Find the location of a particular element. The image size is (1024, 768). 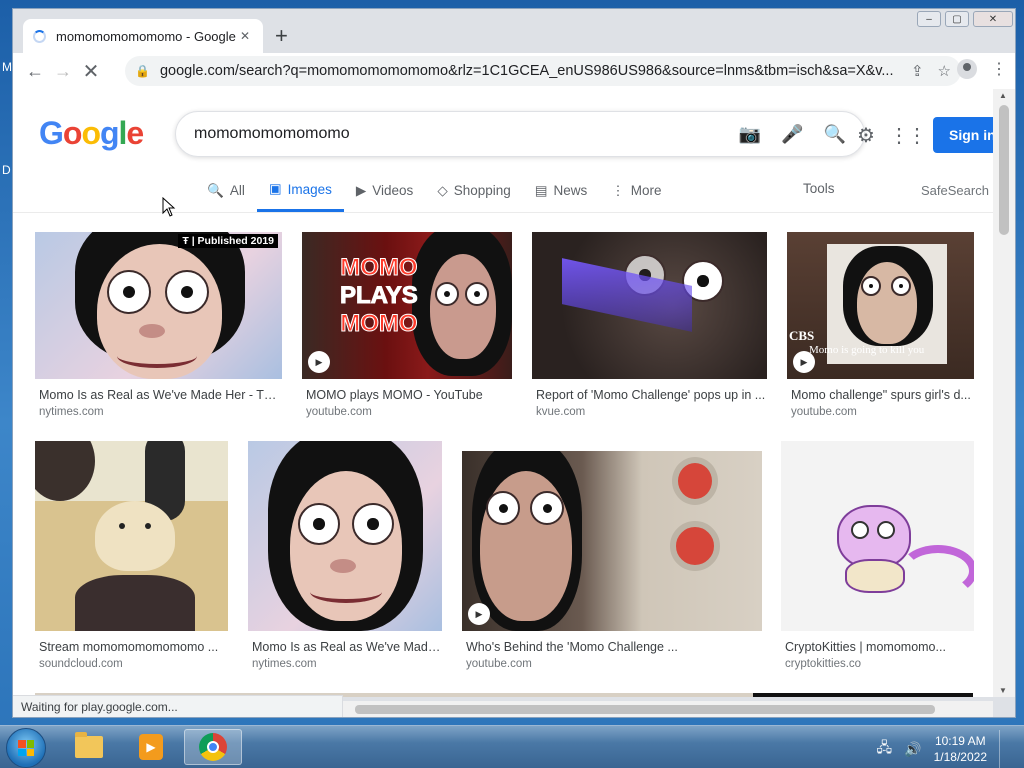

lock-icon: 🔒 is located at coordinates (142, 71).